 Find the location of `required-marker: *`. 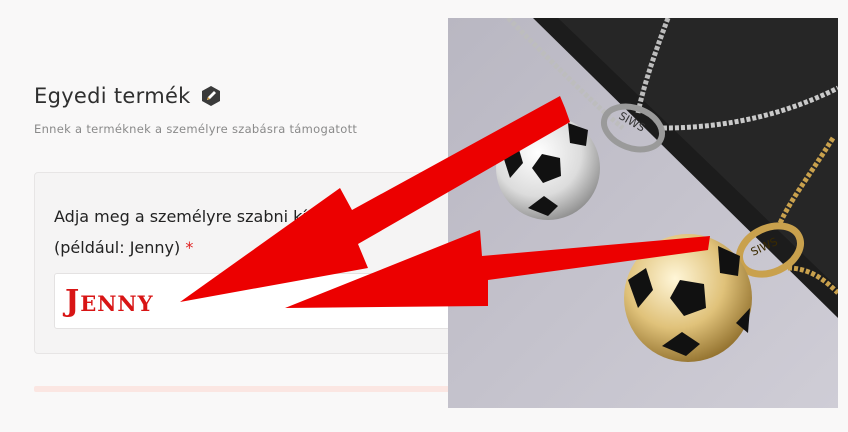

required-marker: * is located at coordinates (189, 247).